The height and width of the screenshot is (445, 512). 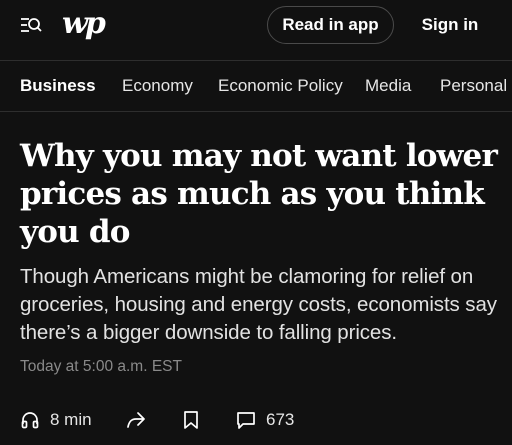 I want to click on comment-icon, so click(x=246, y=420).